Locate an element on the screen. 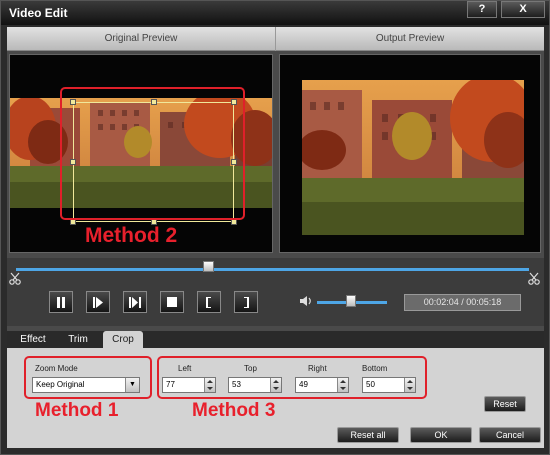 This screenshot has width=550, height=455. pause-icon is located at coordinates (61, 302).